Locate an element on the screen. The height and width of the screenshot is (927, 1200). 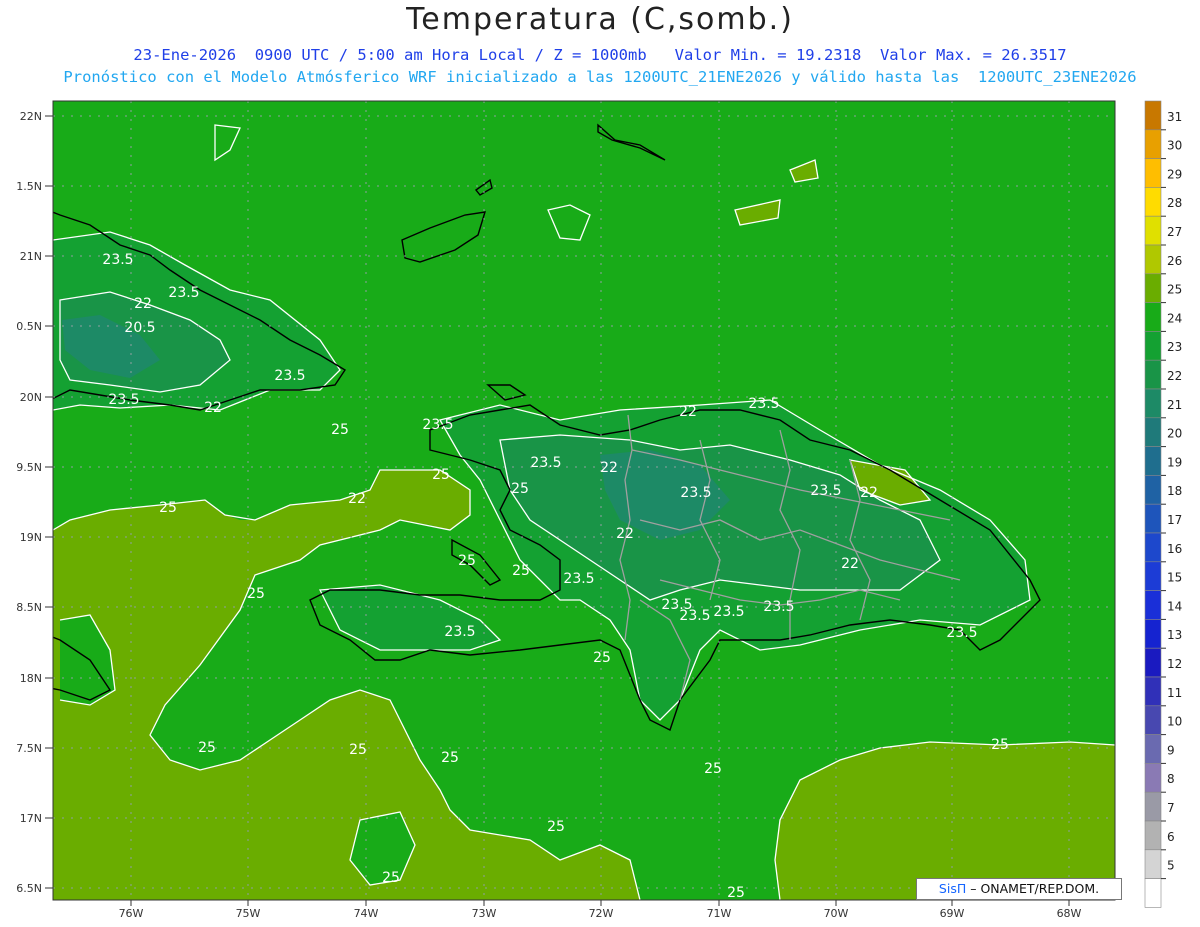
lon-label: 75W is located at coordinates (248, 913).